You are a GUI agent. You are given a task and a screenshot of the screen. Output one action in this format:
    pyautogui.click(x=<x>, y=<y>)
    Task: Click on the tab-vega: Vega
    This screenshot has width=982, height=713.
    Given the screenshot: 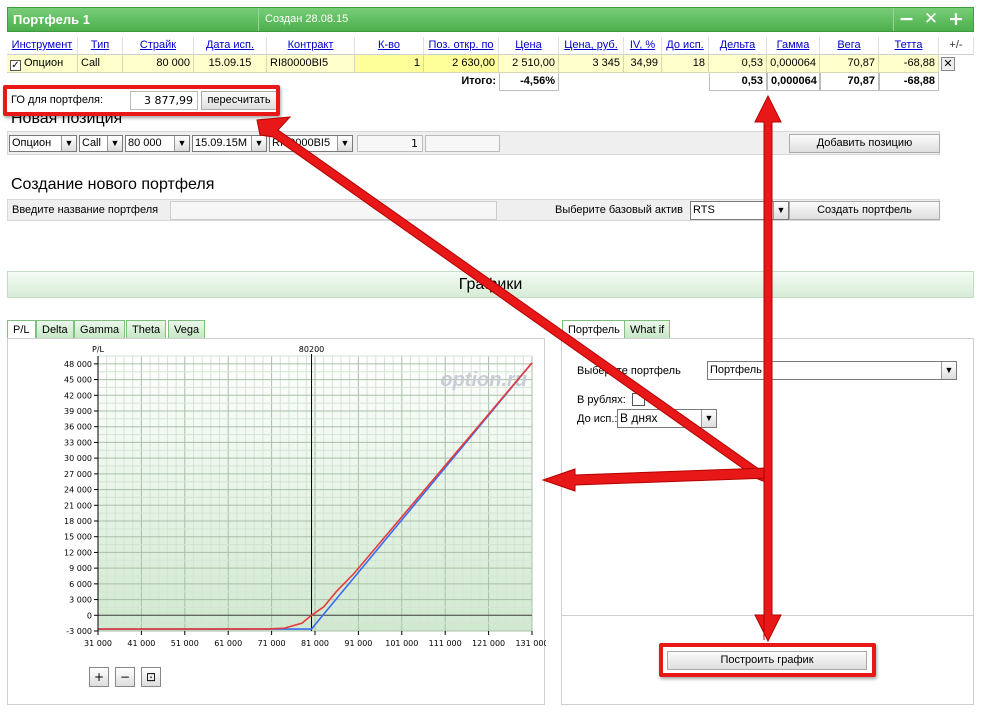 What is the action you would take?
    pyautogui.click(x=187, y=329)
    